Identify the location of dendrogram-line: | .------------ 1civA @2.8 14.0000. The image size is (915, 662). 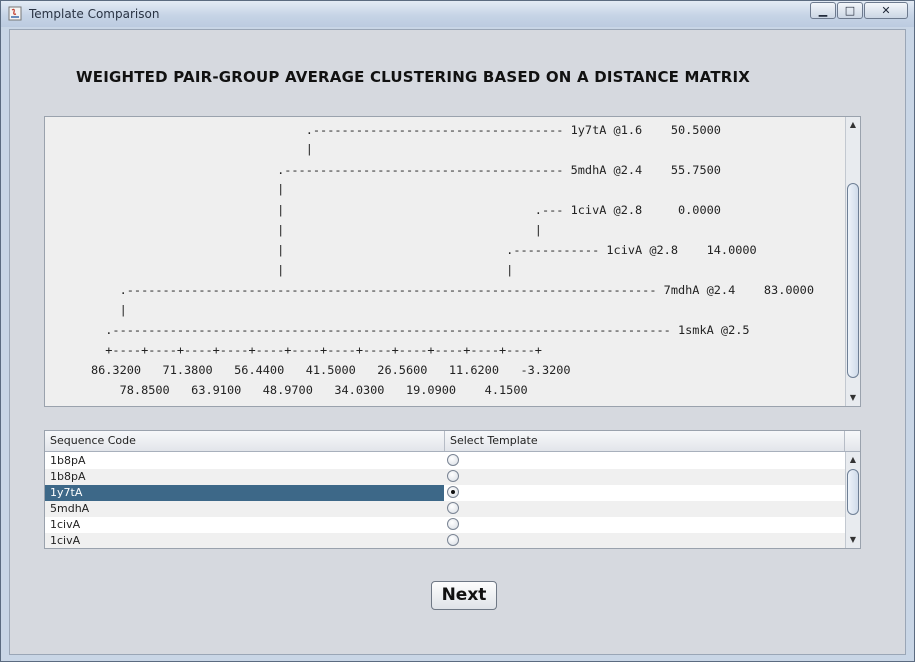
(402, 250).